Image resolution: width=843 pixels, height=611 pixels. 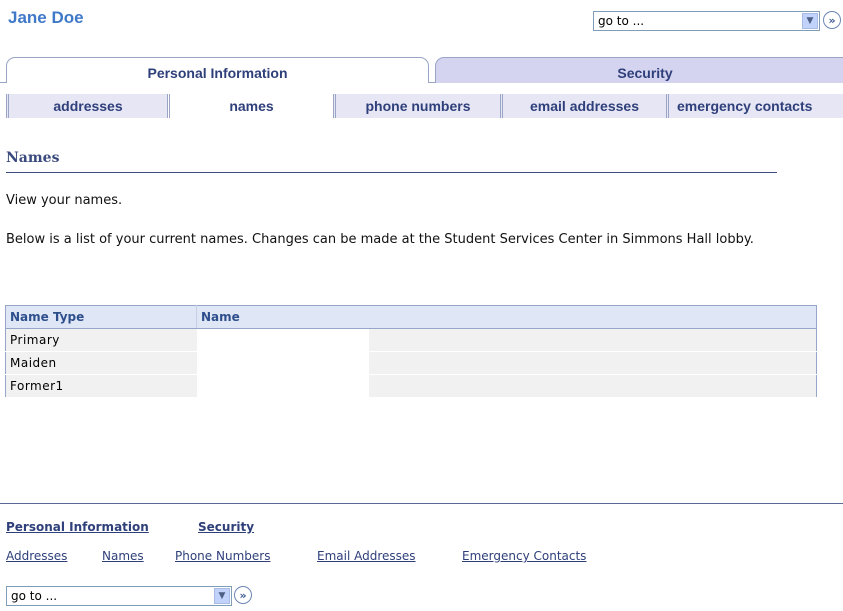 What do you see at coordinates (101, 363) in the screenshot?
I see `name-type-cell: Maiden` at bounding box center [101, 363].